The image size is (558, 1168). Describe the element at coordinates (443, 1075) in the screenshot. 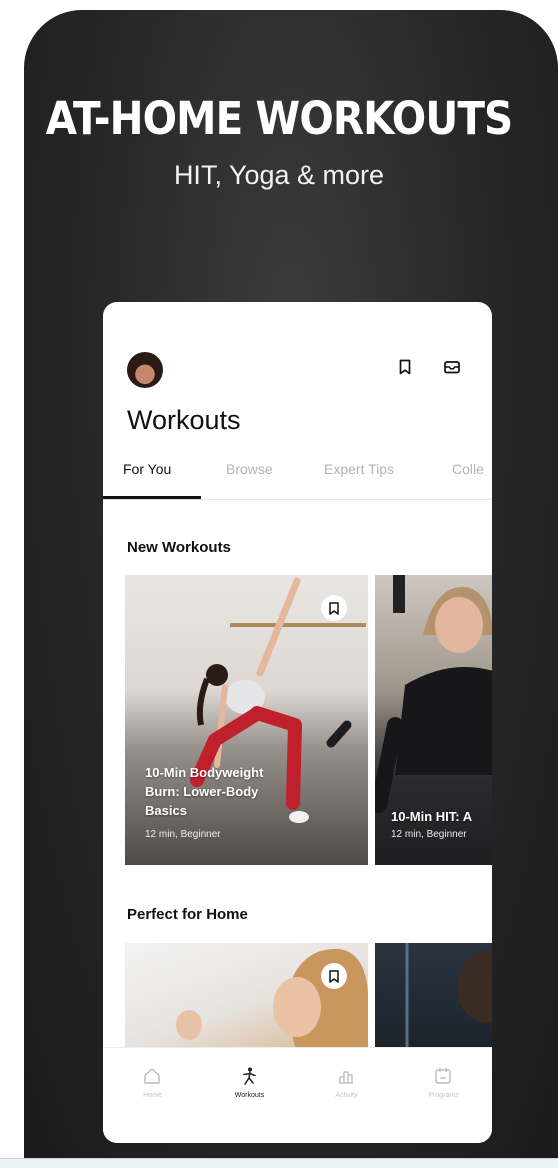

I see `calendar-icon` at that location.